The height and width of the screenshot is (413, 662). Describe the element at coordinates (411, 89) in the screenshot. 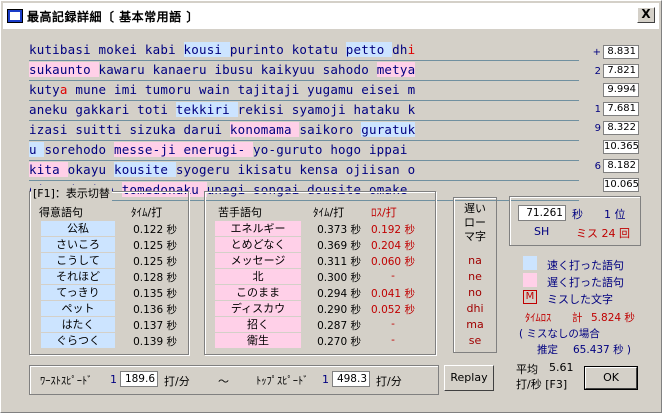

I see `romaji-segment: m` at that location.